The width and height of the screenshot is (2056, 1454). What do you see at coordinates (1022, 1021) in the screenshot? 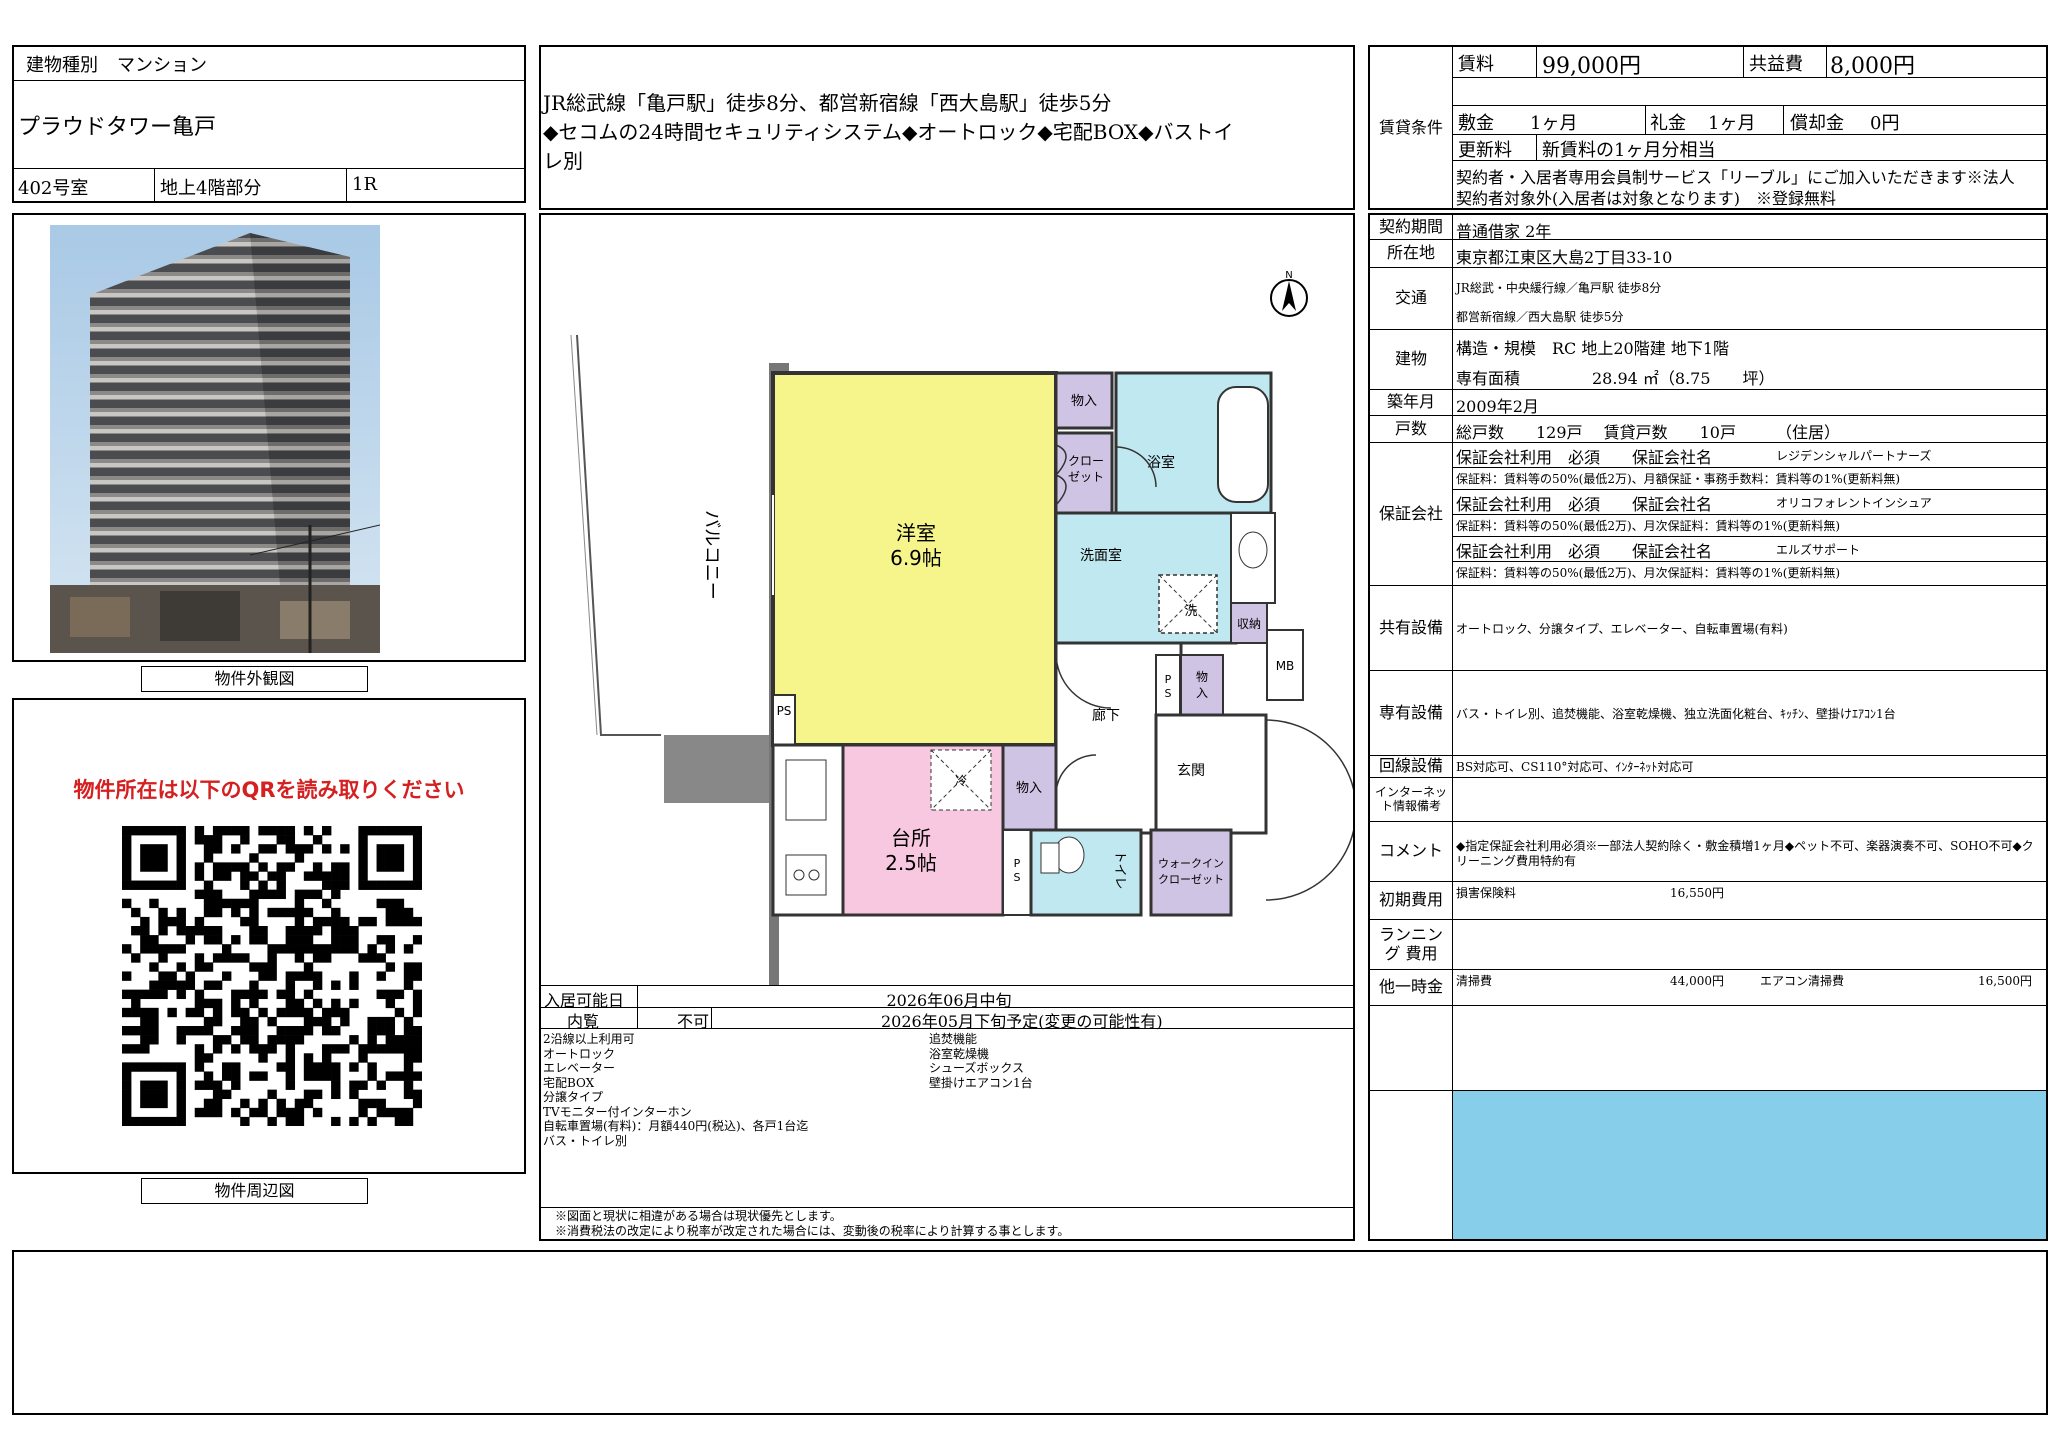
I see `viewing-note: 2026年05月下旬予定(変更の可能性有)` at bounding box center [1022, 1021].